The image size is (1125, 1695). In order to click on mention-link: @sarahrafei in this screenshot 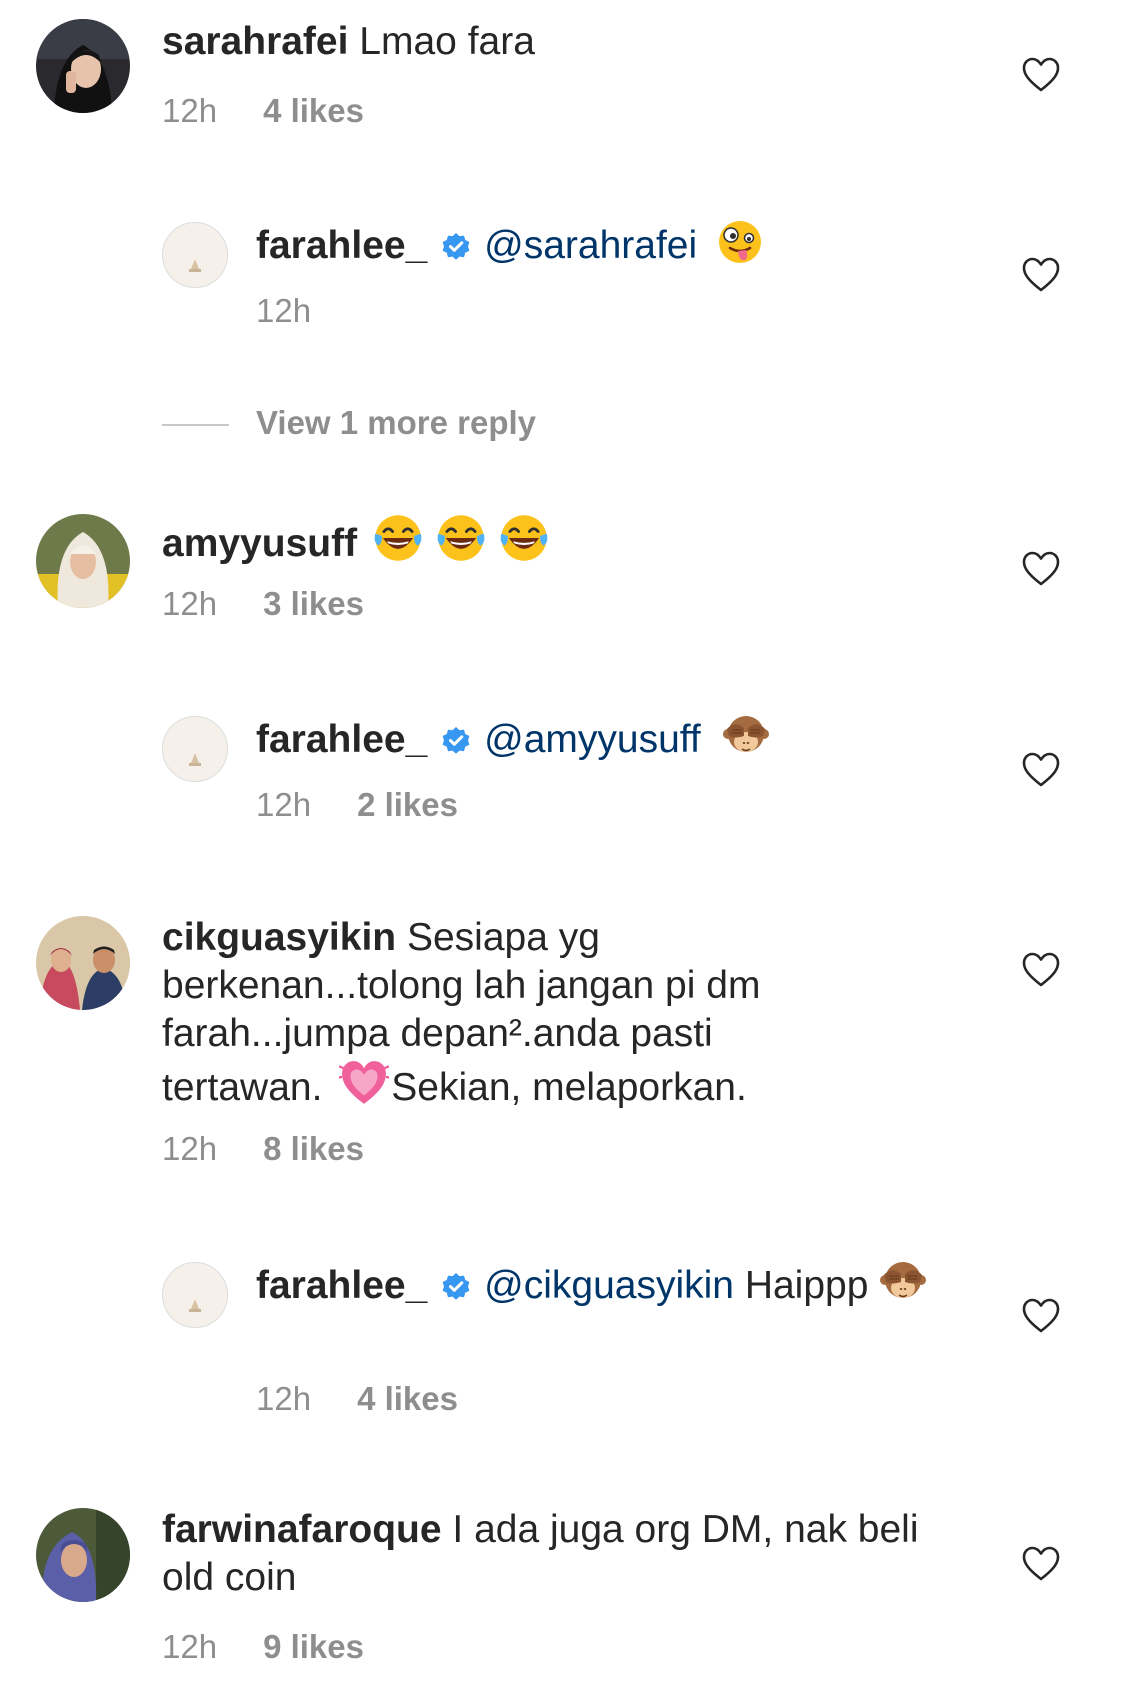, I will do `click(590, 245)`.